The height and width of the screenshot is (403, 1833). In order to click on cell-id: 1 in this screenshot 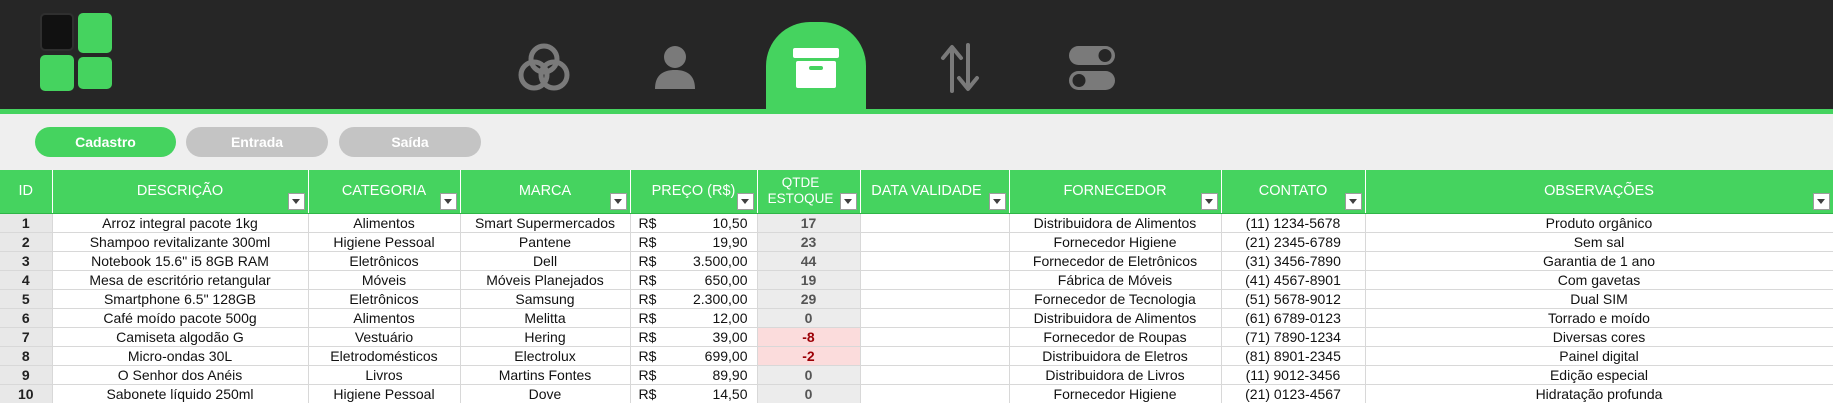, I will do `click(26, 223)`.